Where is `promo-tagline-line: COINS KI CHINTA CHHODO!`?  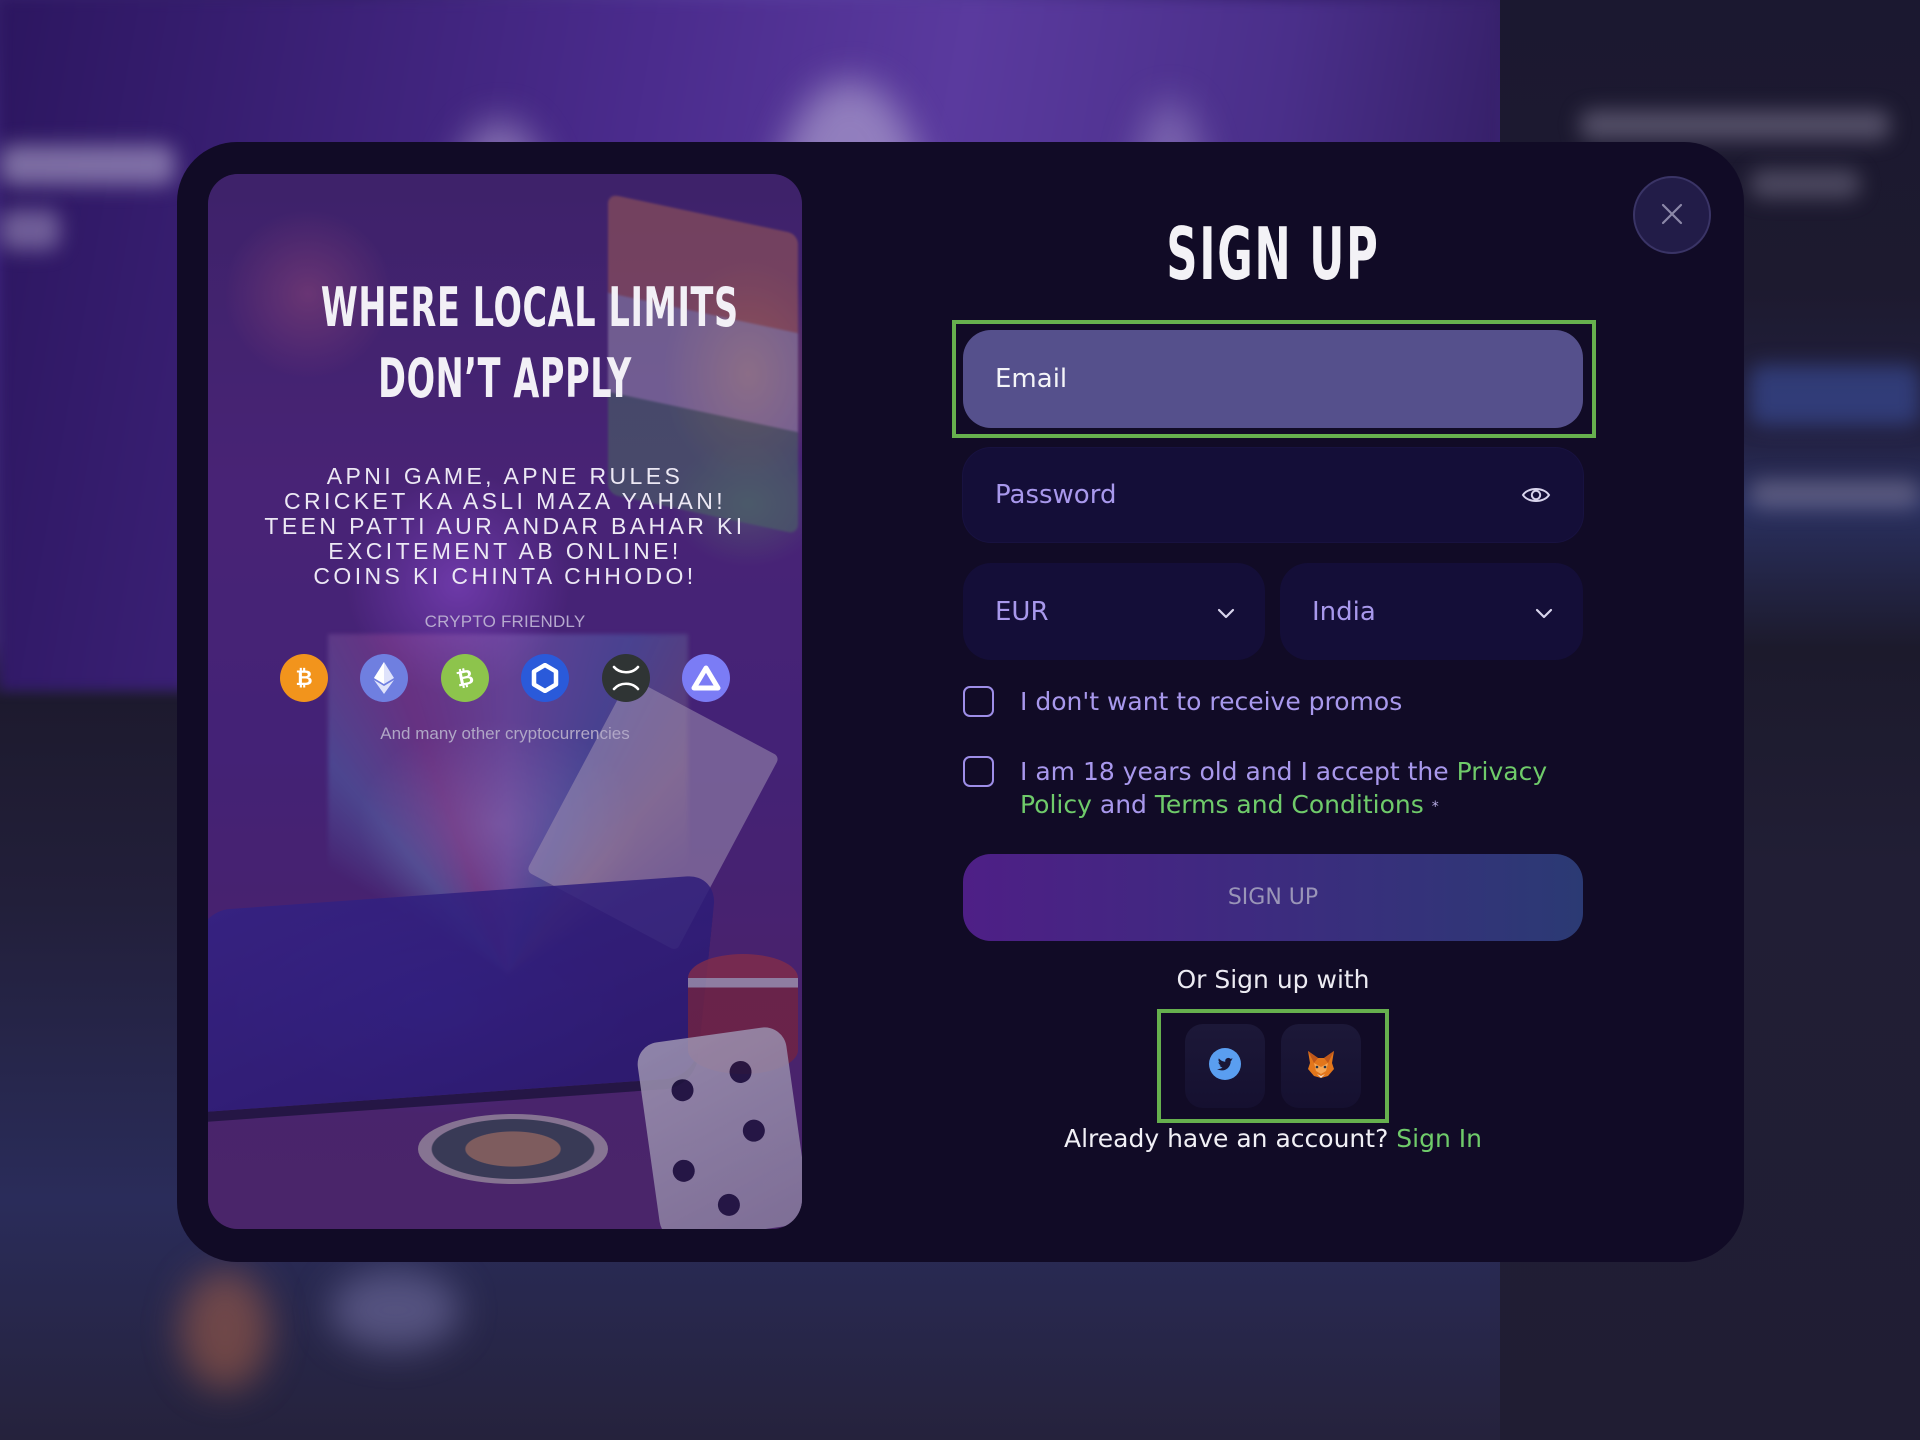 promo-tagline-line: COINS KI CHINTA CHHODO! is located at coordinates (505, 576).